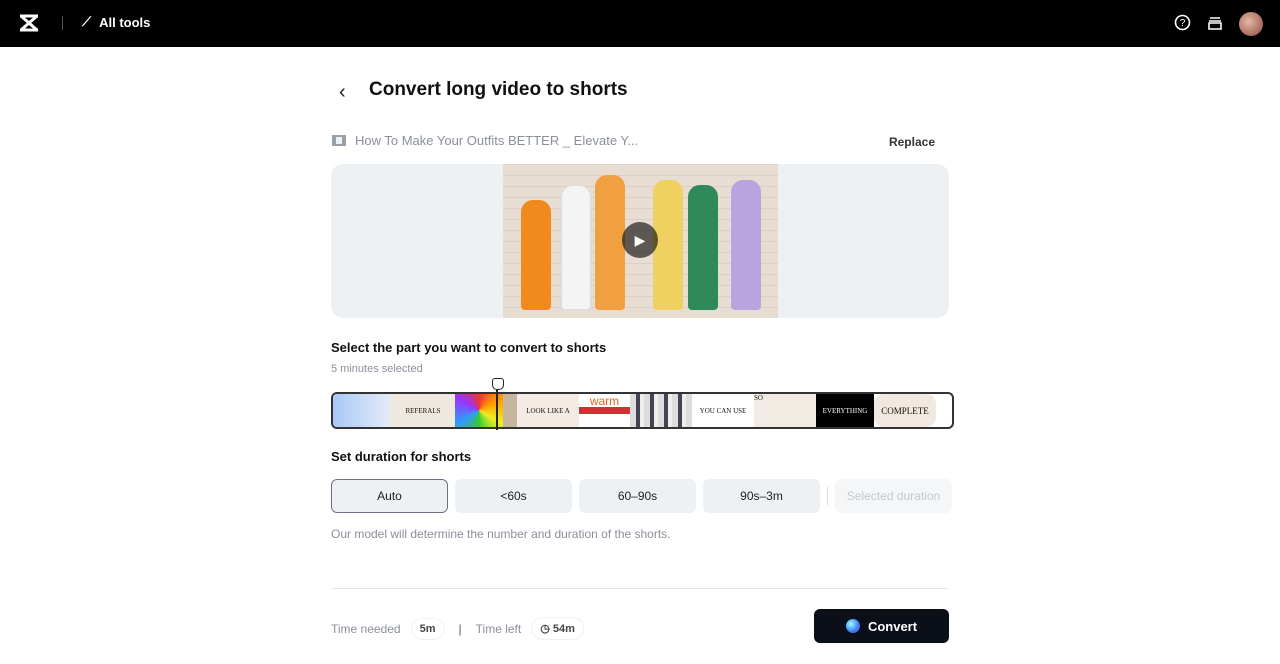  I want to click on ai-orb-icon, so click(852, 626).